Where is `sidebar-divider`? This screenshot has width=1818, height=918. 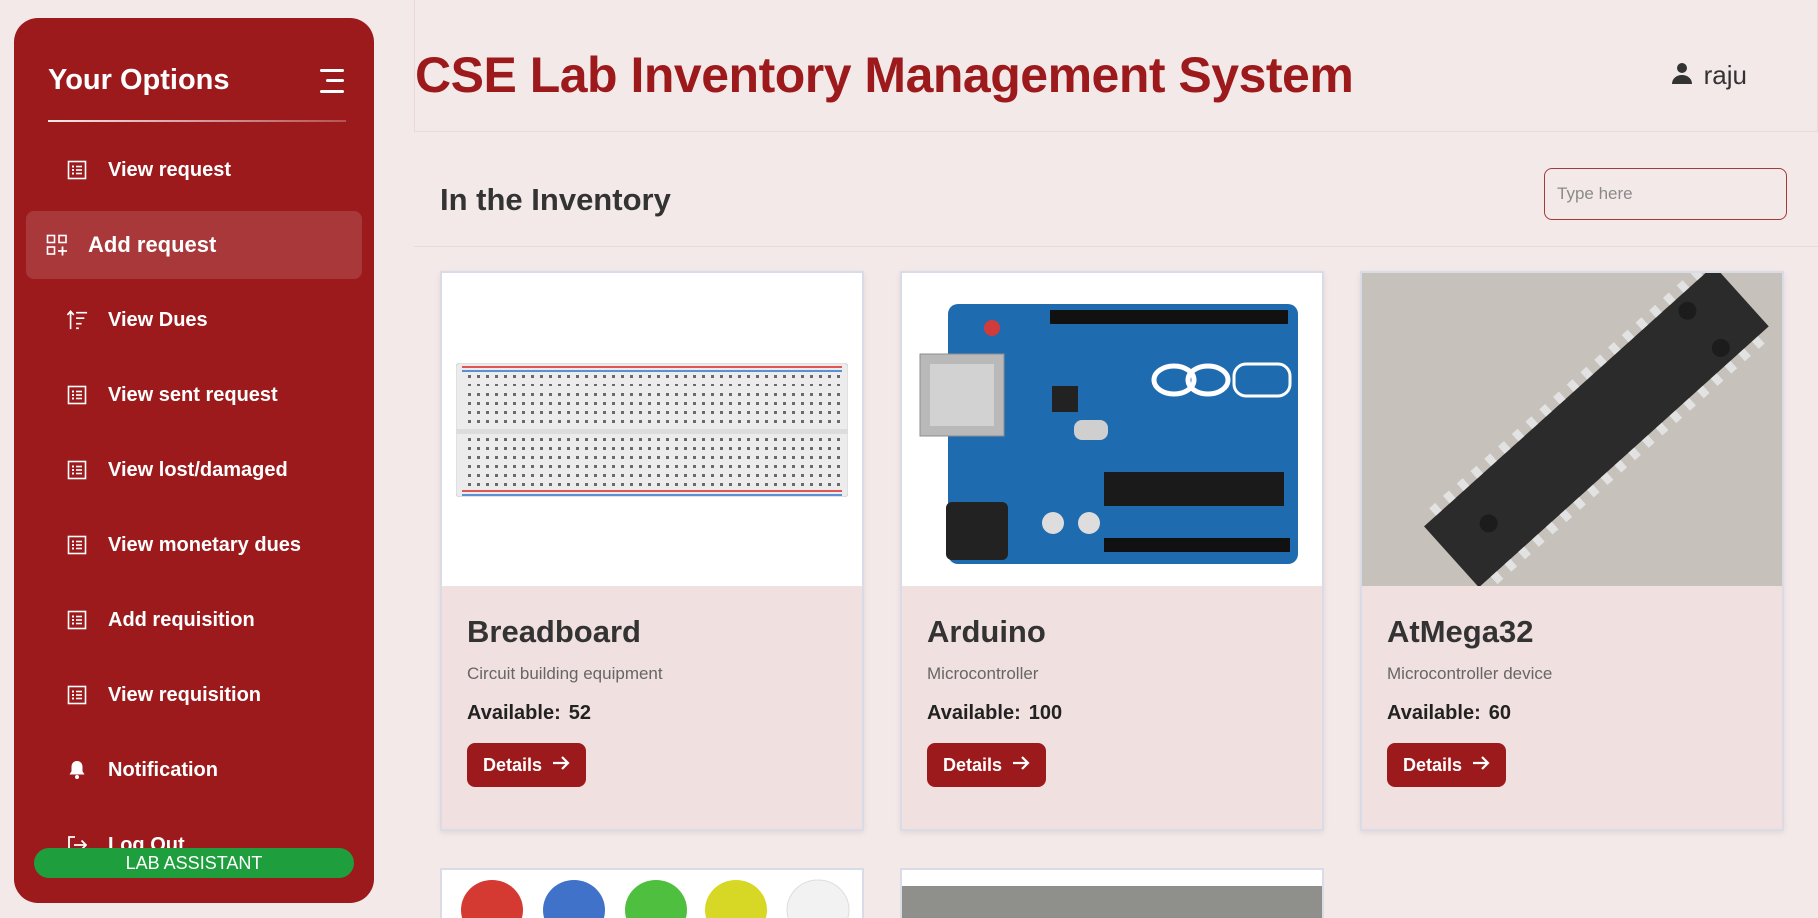 sidebar-divider is located at coordinates (197, 121).